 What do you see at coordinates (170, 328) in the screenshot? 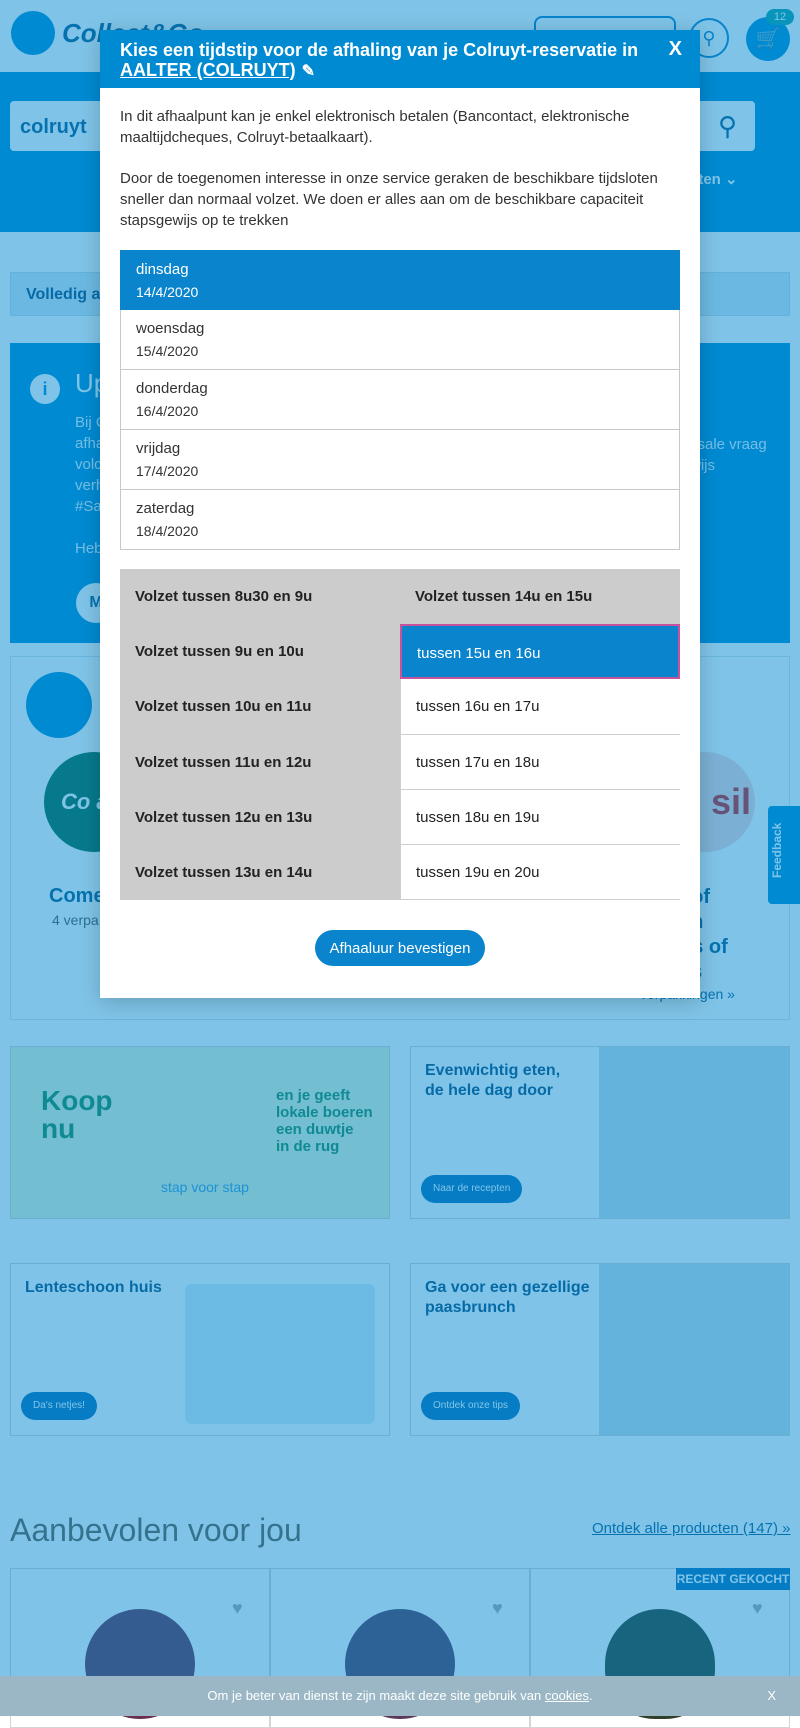
I see `day-name: woensdag` at bounding box center [170, 328].